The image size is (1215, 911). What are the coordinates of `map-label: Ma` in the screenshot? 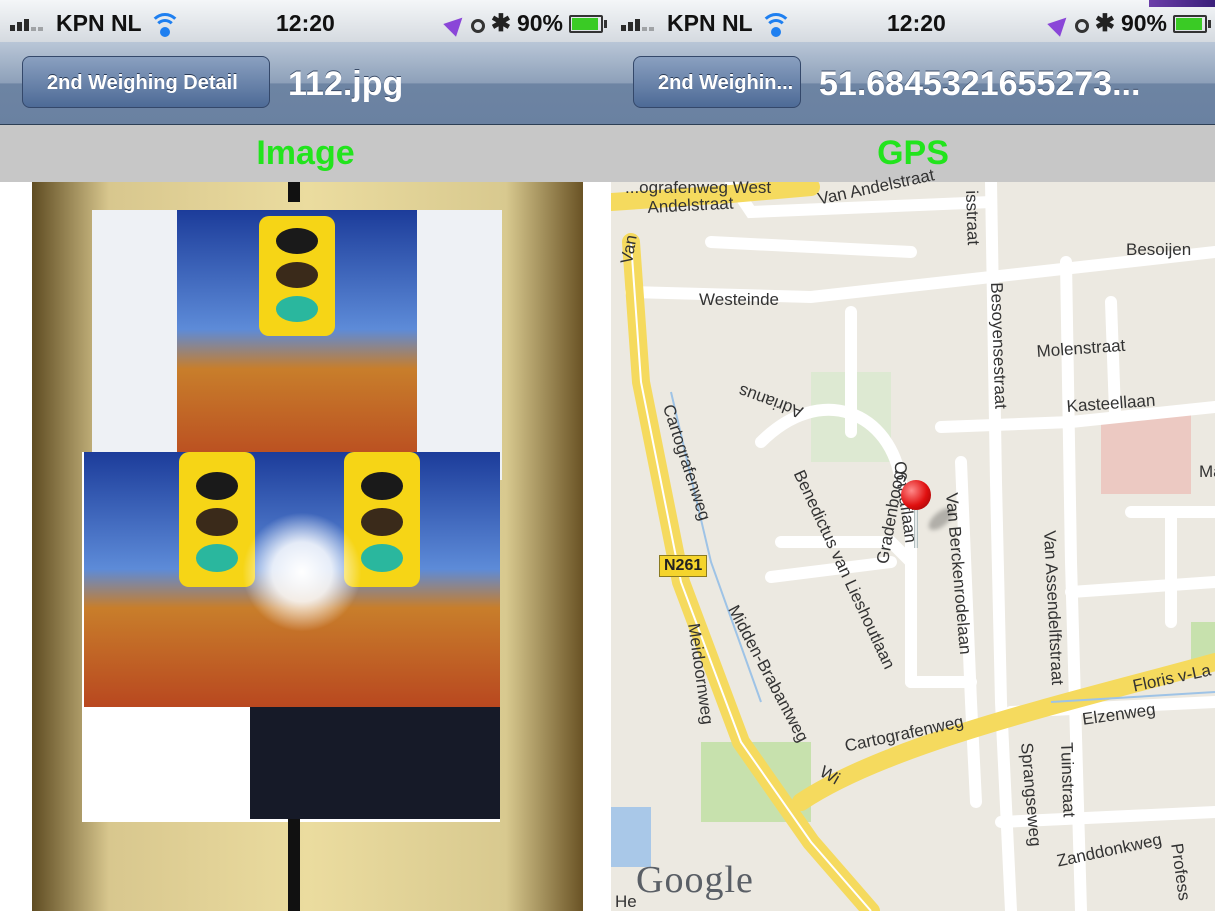 It's located at (1207, 471).